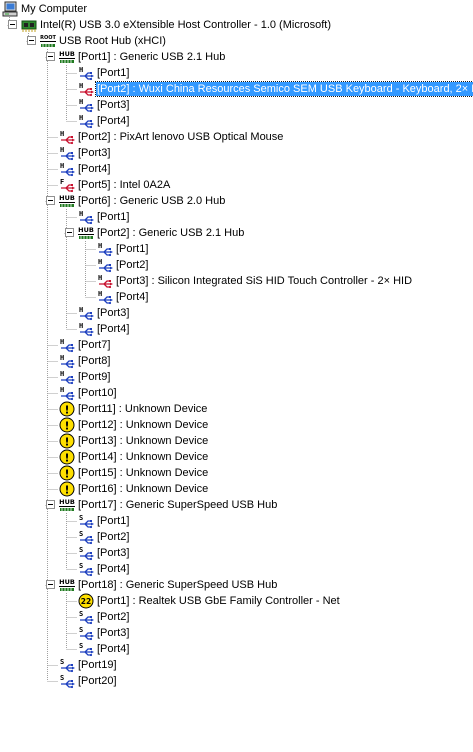  What do you see at coordinates (236, 393) in the screenshot?
I see `tree-node-port10-p10: H [Port10]` at bounding box center [236, 393].